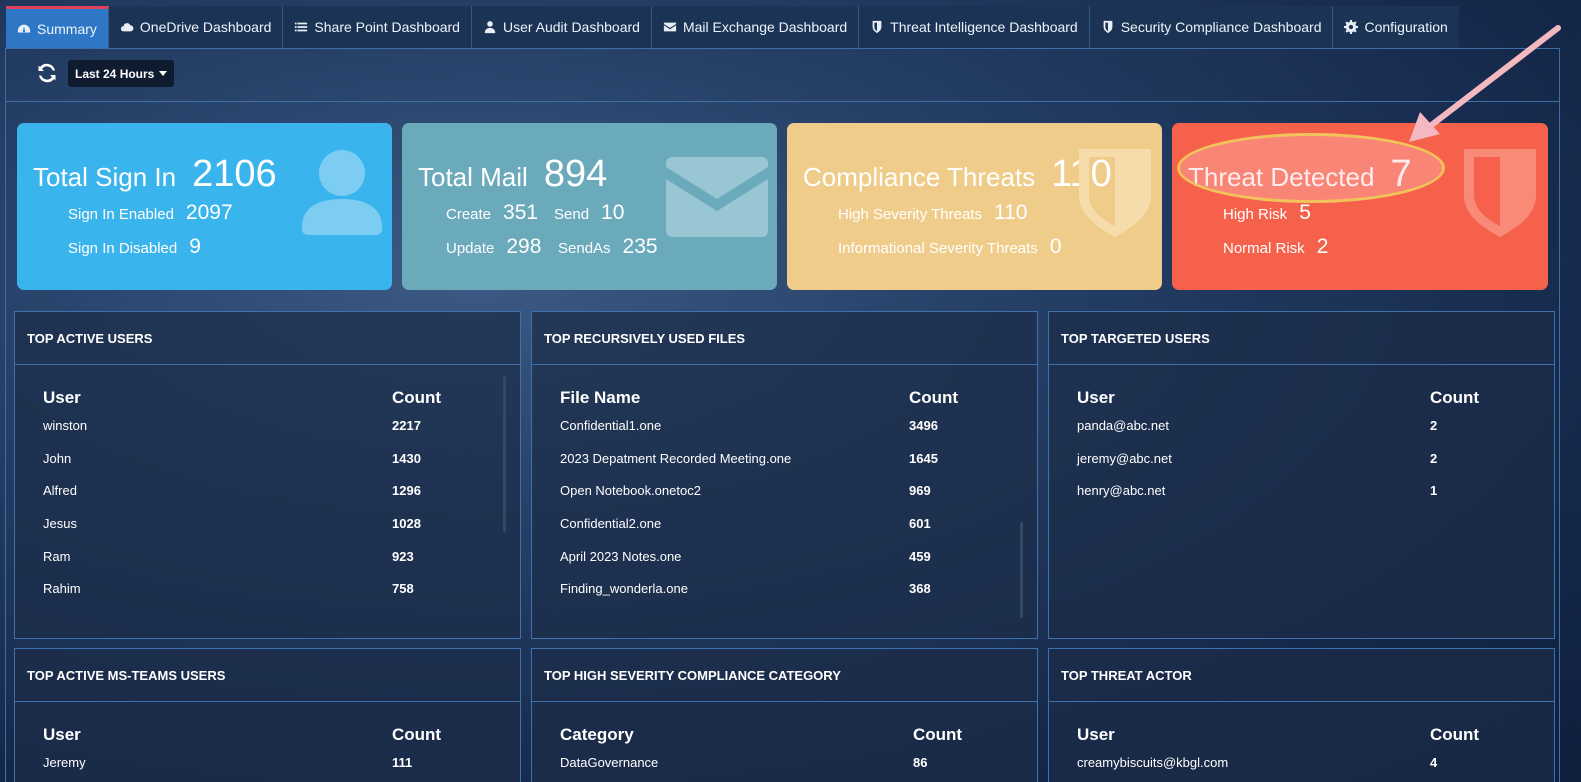 The width and height of the screenshot is (1581, 782). I want to click on panel-title: TOP TARGETED USERS, so click(1301, 338).